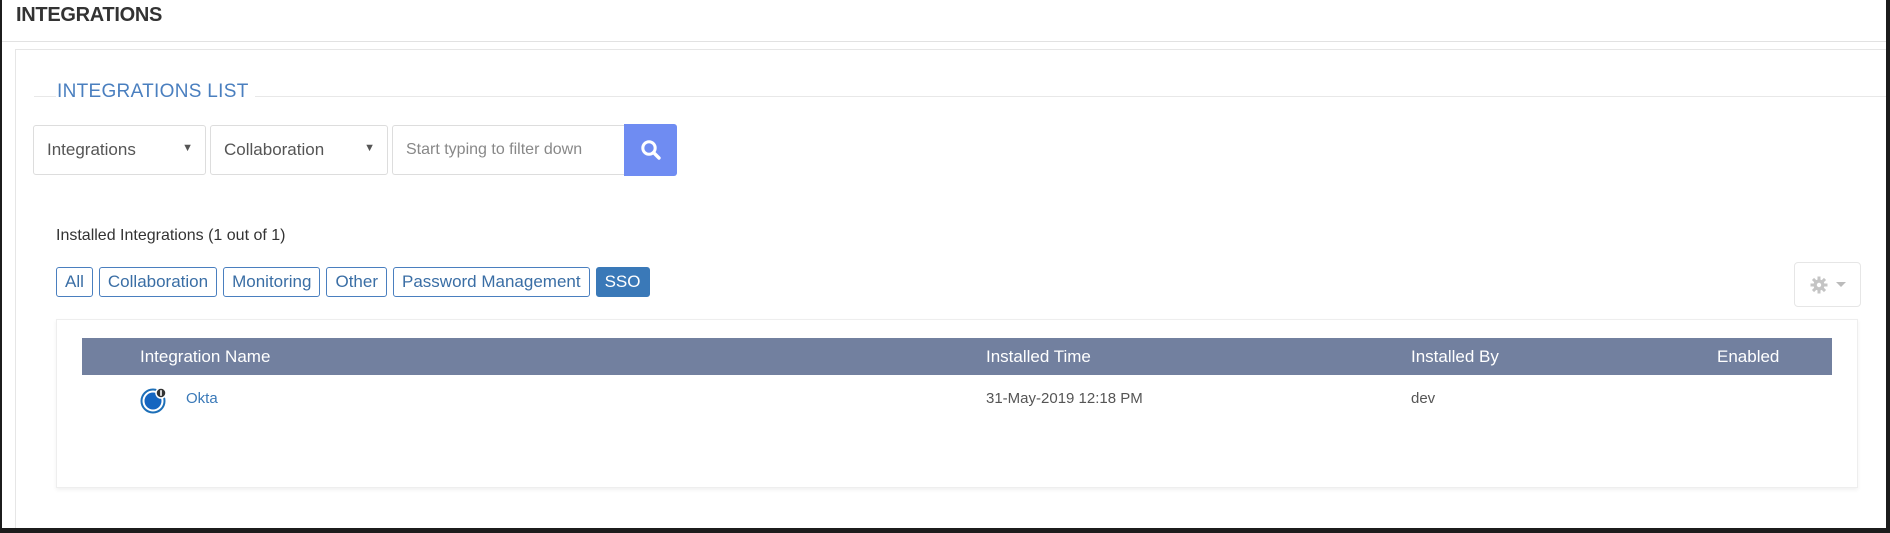 The height and width of the screenshot is (533, 1890). Describe the element at coordinates (272, 282) in the screenshot. I see `tag-monitoring: Monitoring` at that location.